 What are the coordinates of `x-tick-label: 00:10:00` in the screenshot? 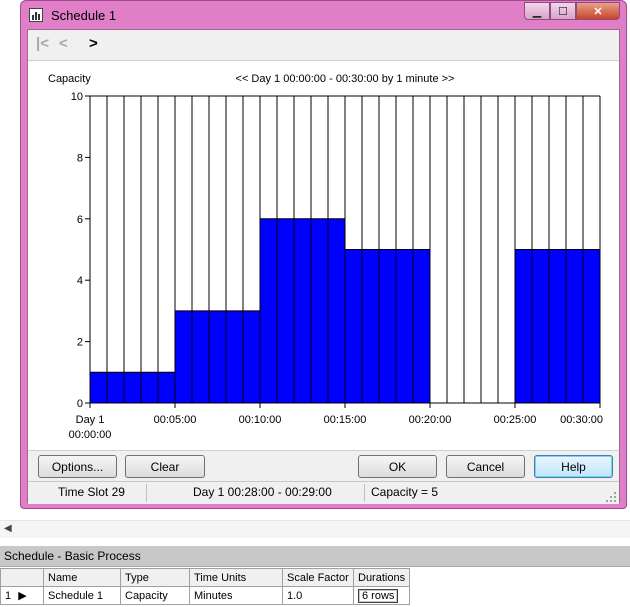 It's located at (260, 420).